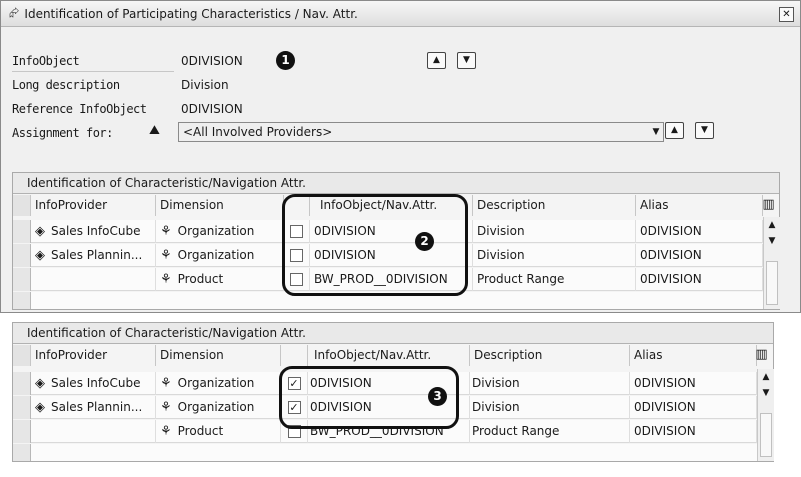 Image resolution: width=801 pixels, height=477 pixels. I want to click on infoobject-label: InfoObject, so click(93, 61).